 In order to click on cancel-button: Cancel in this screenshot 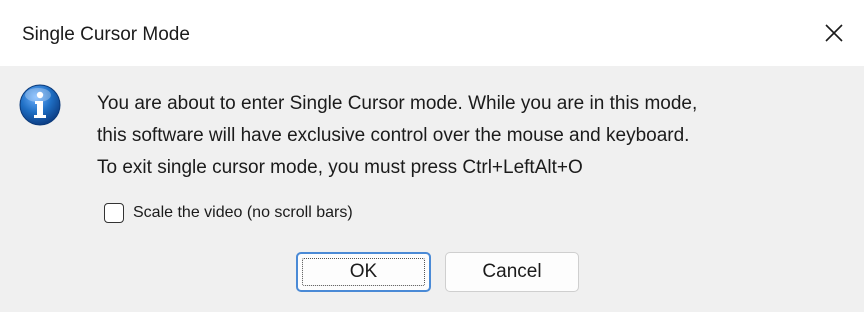, I will do `click(512, 272)`.